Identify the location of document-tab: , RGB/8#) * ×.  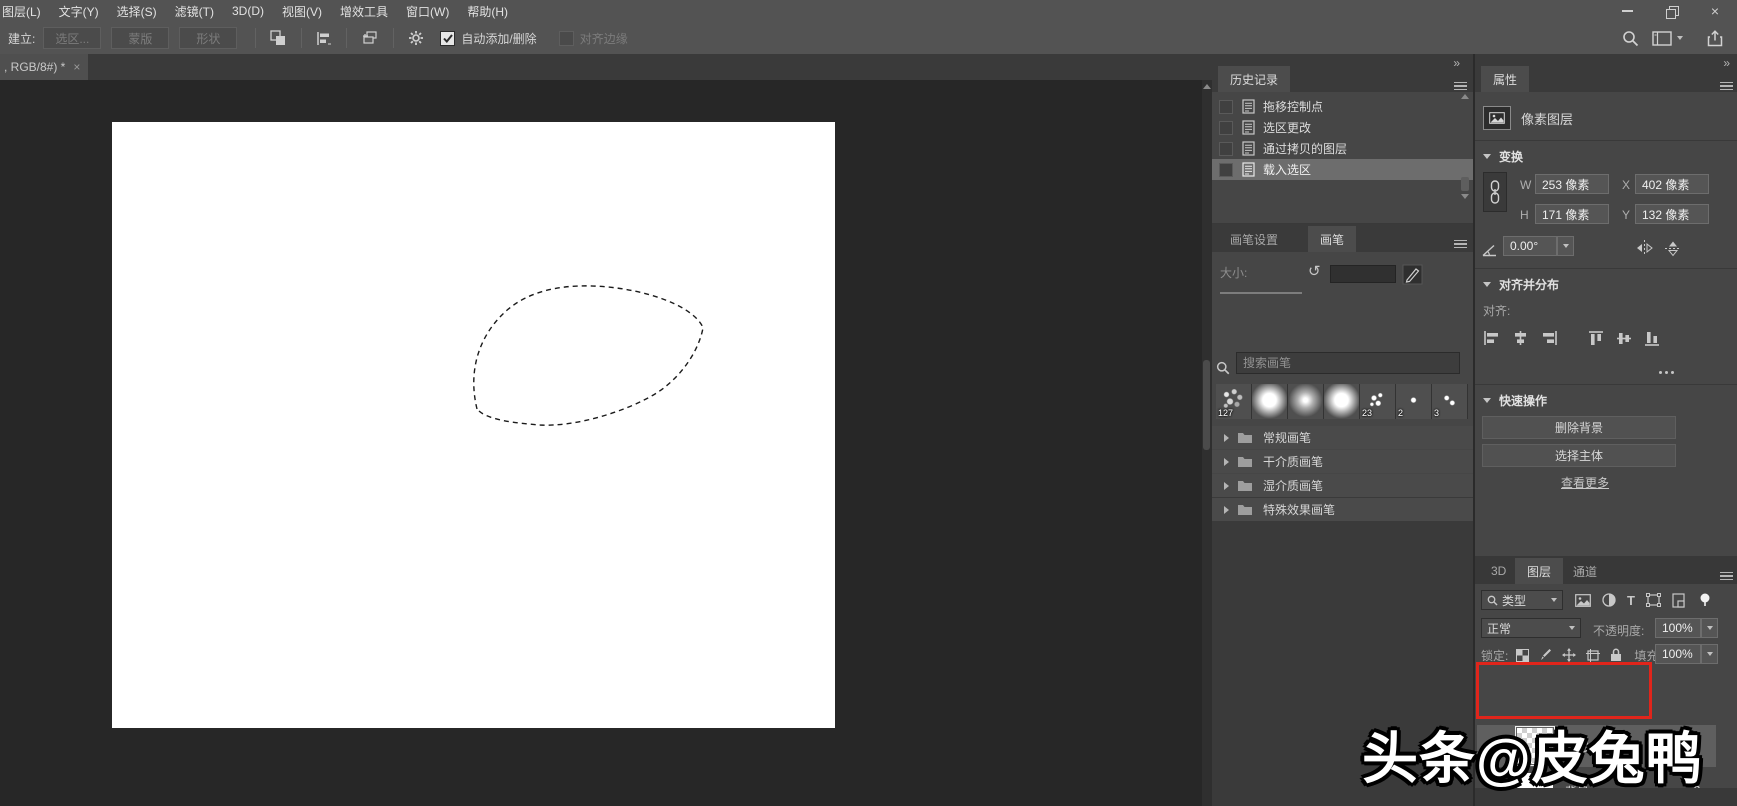
(44, 67).